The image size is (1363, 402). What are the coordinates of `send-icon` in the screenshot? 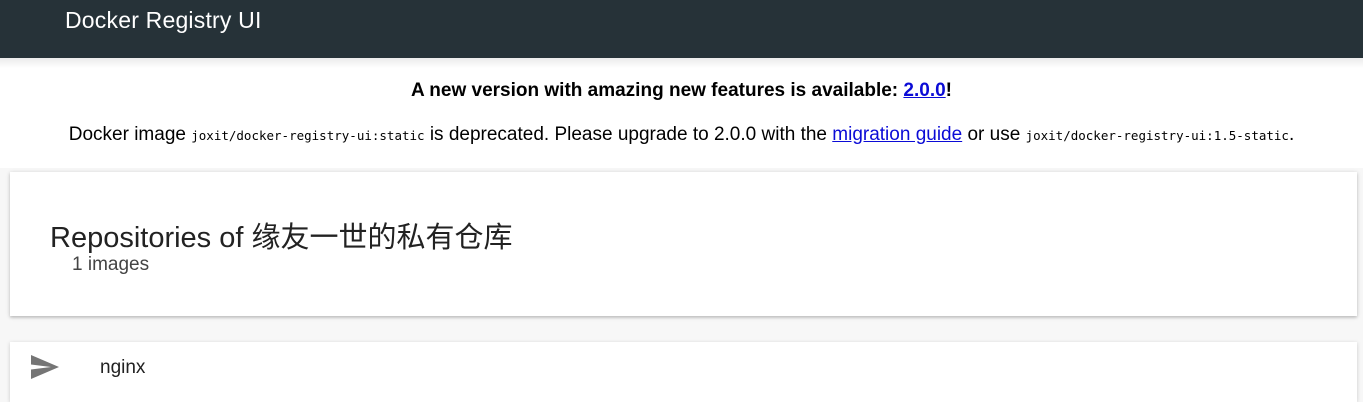 It's located at (45, 367).